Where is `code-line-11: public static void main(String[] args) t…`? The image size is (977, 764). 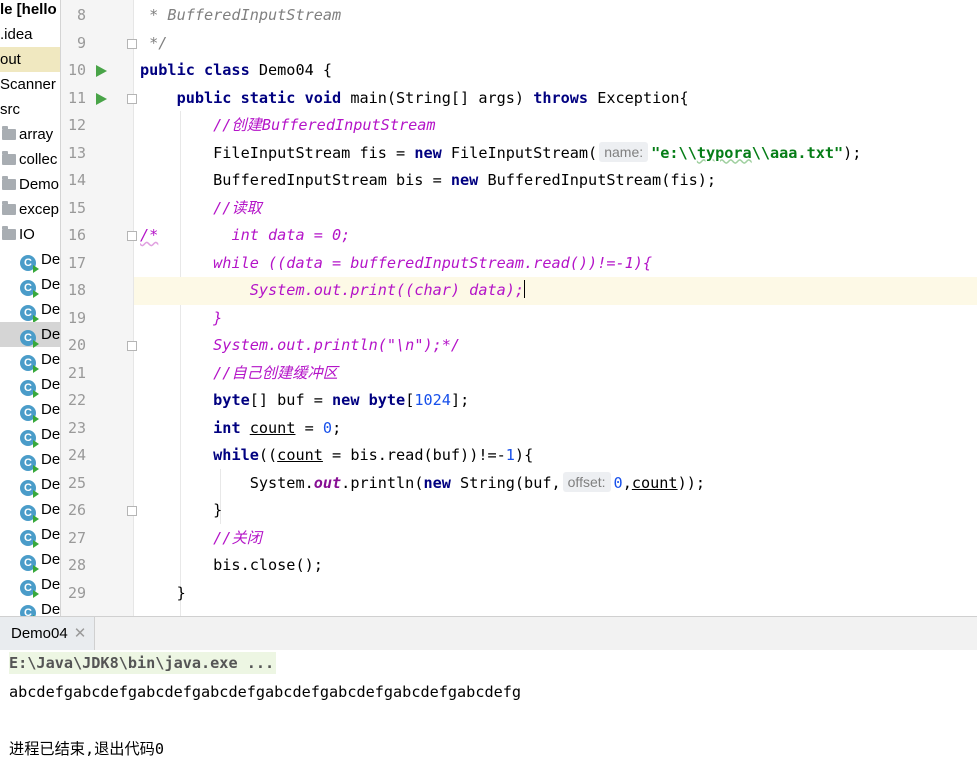 code-line-11: public static void main(String[] args) t… is located at coordinates (555, 99).